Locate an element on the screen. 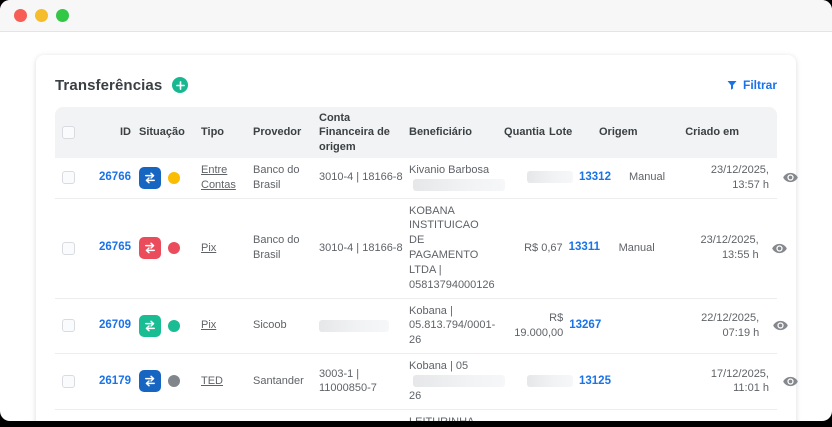 This screenshot has width=832, height=427. transfer-id-link: 26179 is located at coordinates (112, 382).